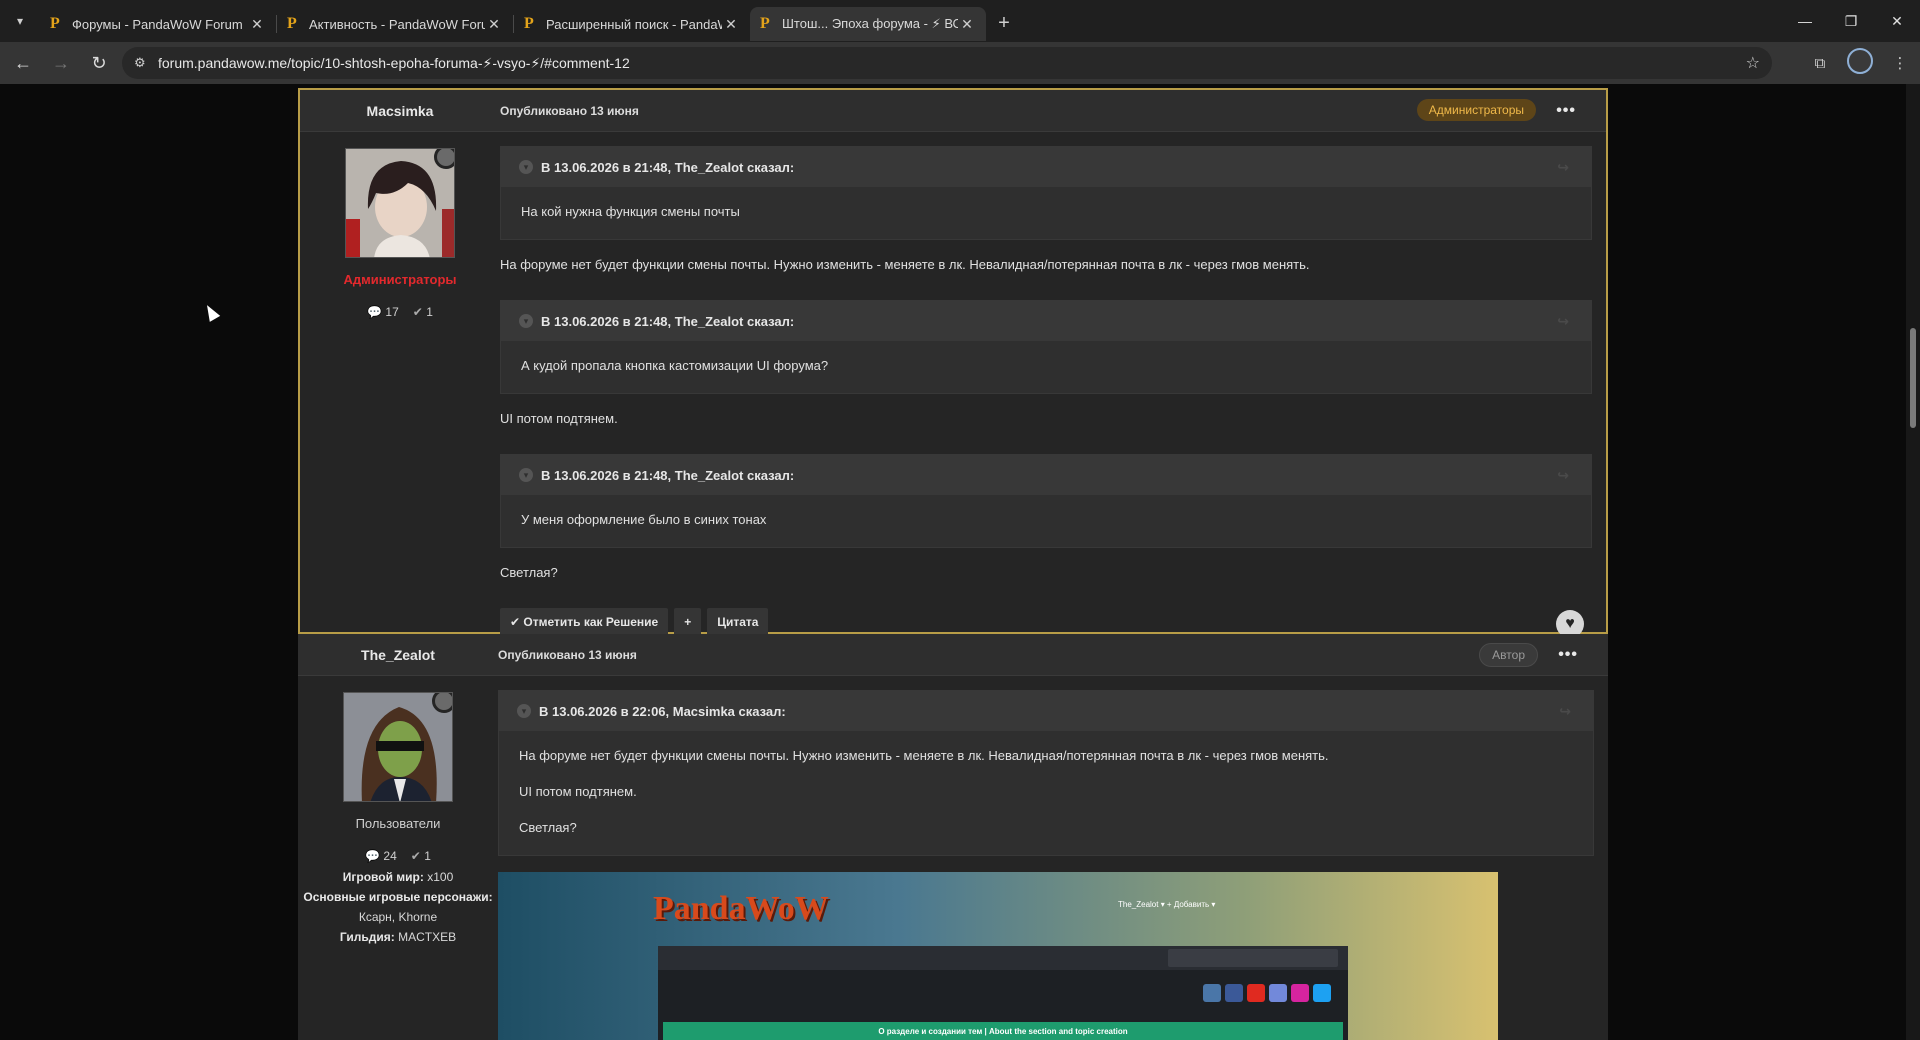 The image size is (1920, 1040). I want to click on user-stats: 💬 17 ✔ 1, so click(400, 312).